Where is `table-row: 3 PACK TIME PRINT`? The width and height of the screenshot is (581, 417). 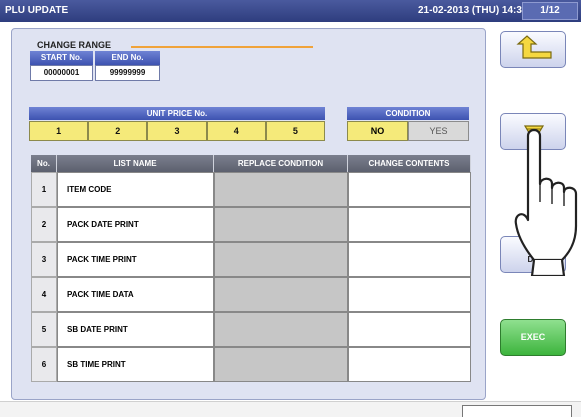
table-row: 3 PACK TIME PRINT is located at coordinates (251, 259).